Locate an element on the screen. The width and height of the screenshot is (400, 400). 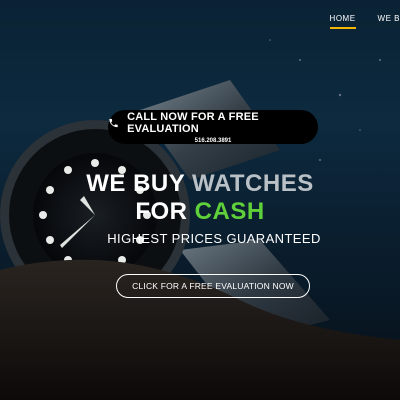
nav-item-we-buy: WE B is located at coordinates (389, 21).